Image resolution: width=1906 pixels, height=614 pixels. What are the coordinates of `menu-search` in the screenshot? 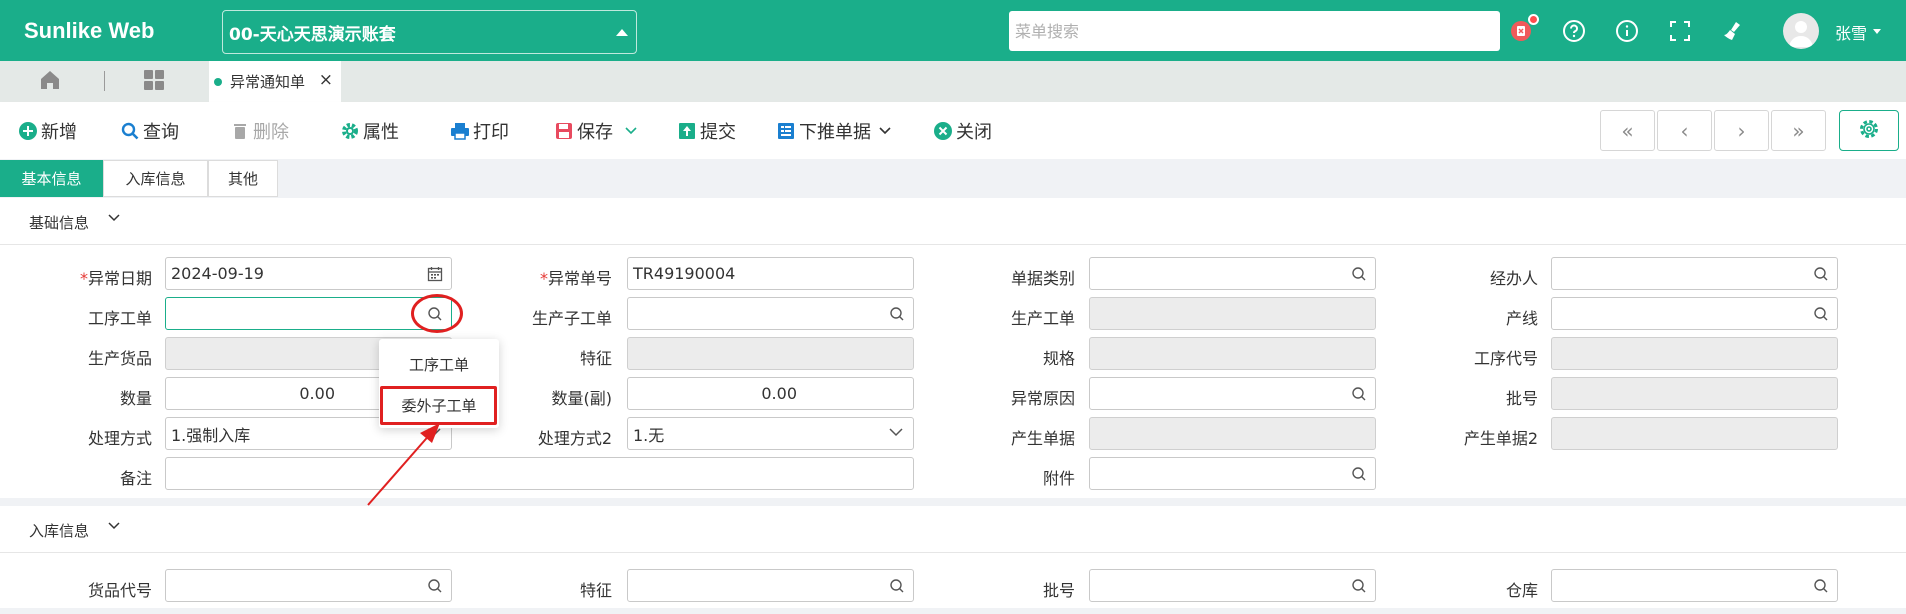 It's located at (1254, 31).